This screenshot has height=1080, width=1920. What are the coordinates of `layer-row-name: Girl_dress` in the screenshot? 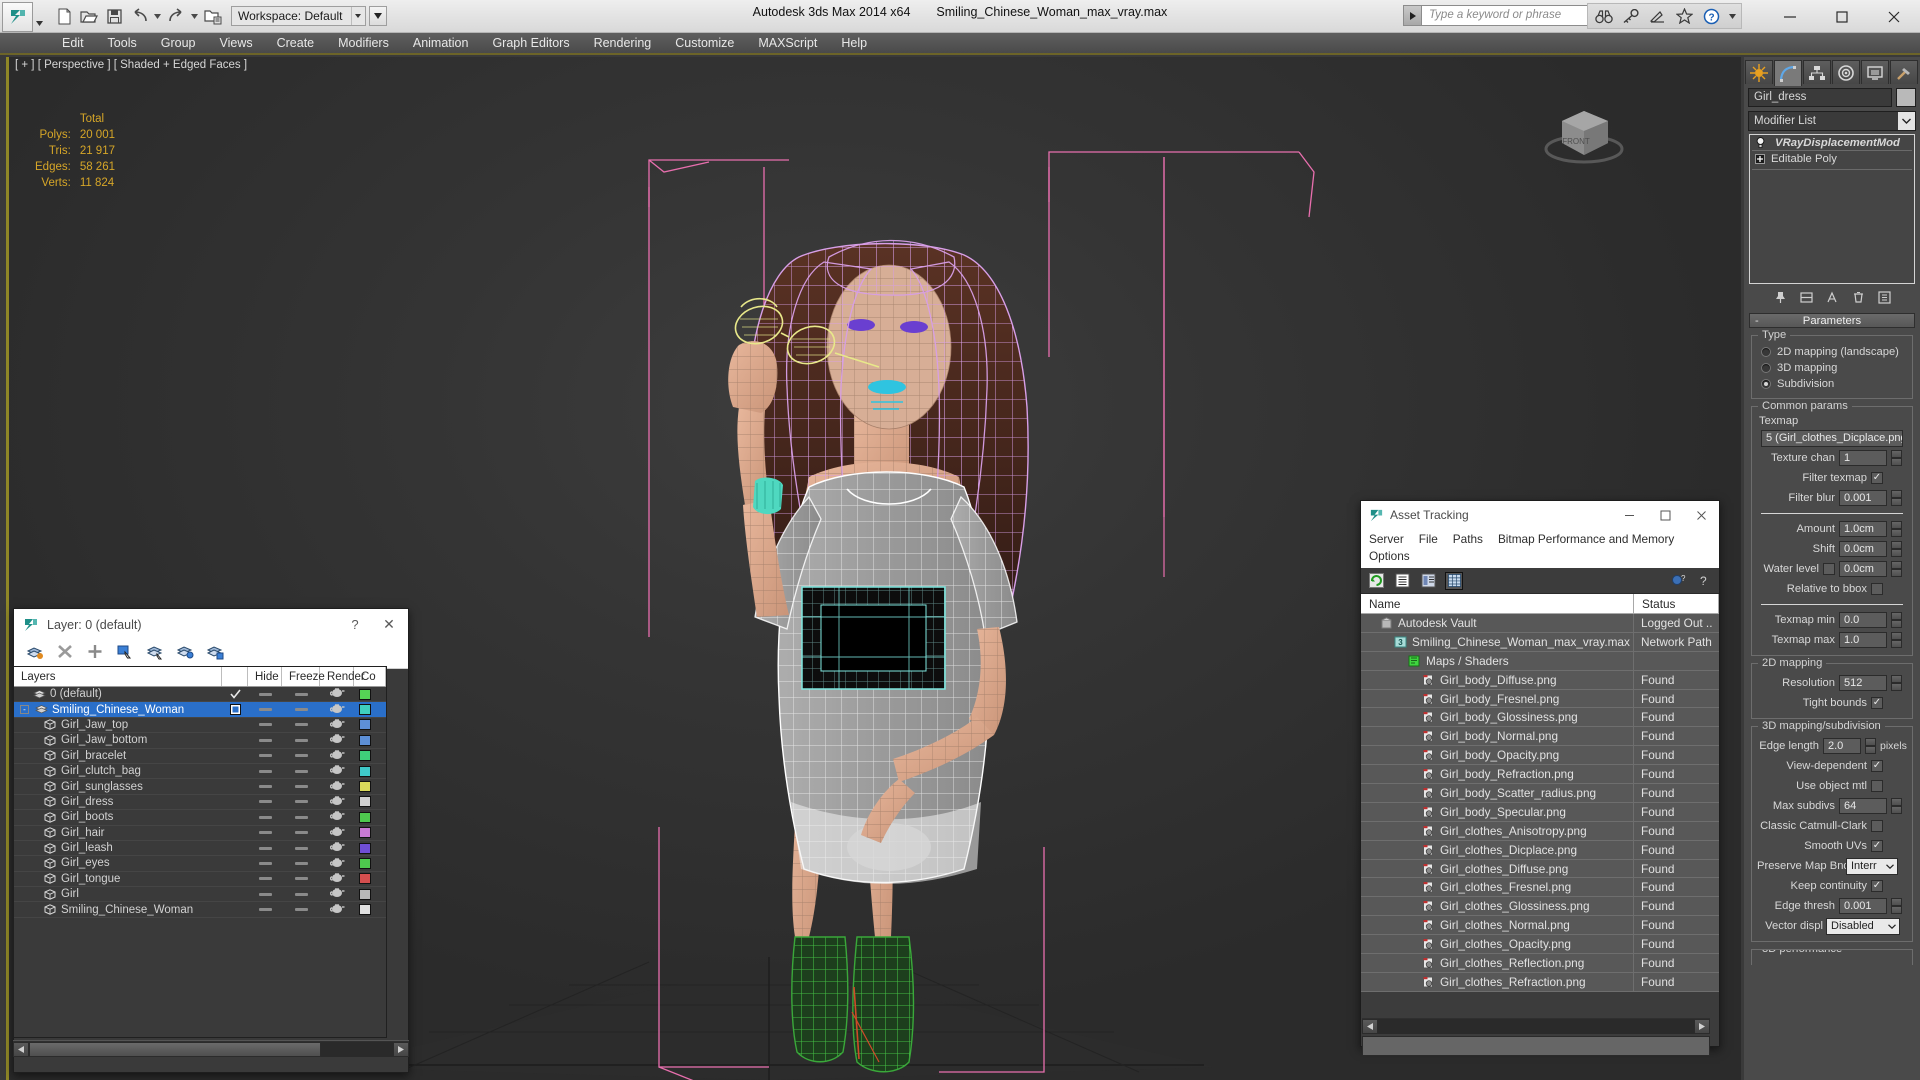 It's located at (118, 802).